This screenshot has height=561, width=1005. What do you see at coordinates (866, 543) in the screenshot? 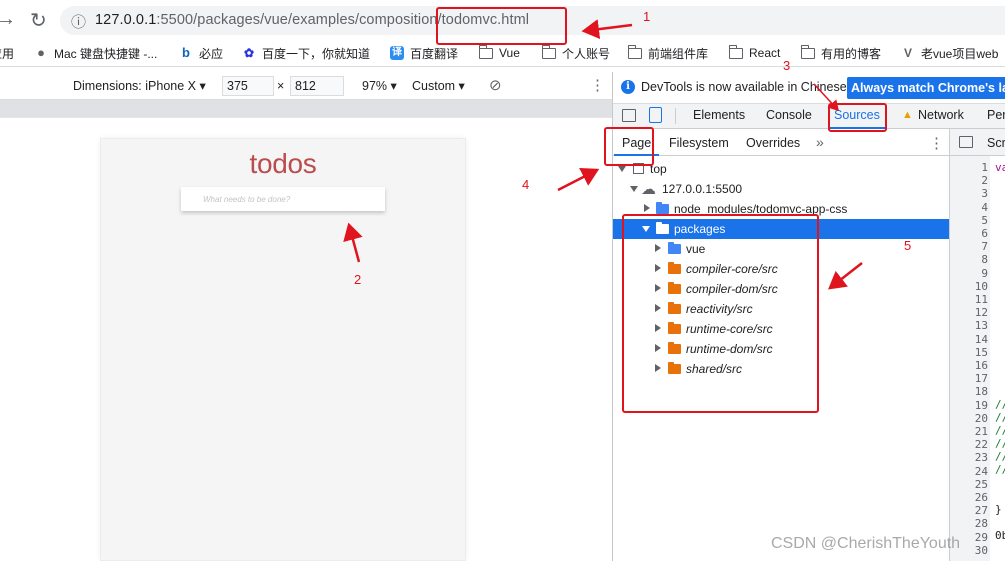
I see `csdn-watermark: CSDN @CherishTheYouth` at bounding box center [866, 543].